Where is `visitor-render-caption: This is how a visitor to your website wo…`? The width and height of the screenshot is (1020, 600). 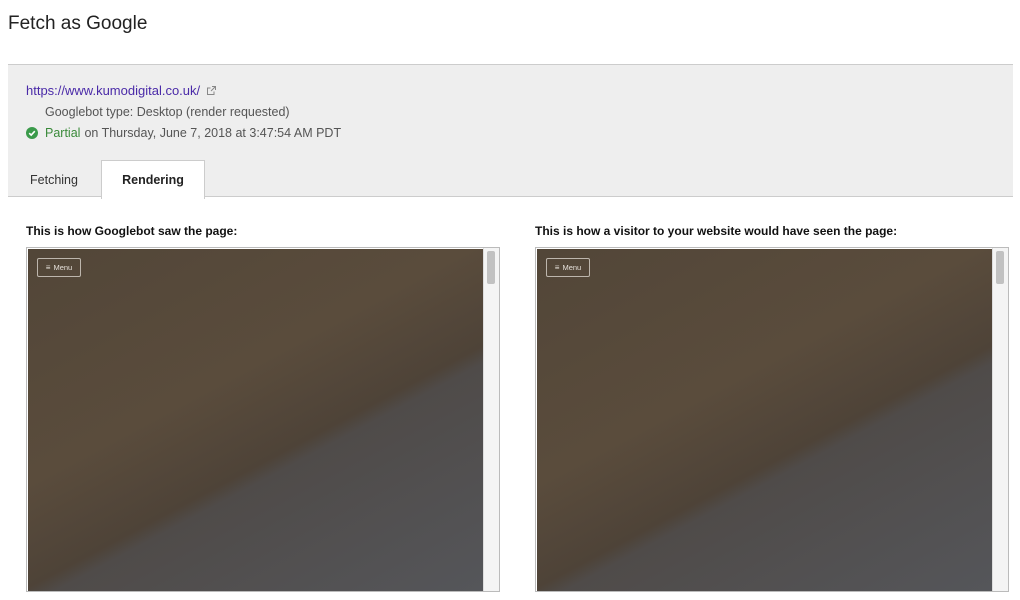 visitor-render-caption: This is how a visitor to your website wo… is located at coordinates (716, 231).